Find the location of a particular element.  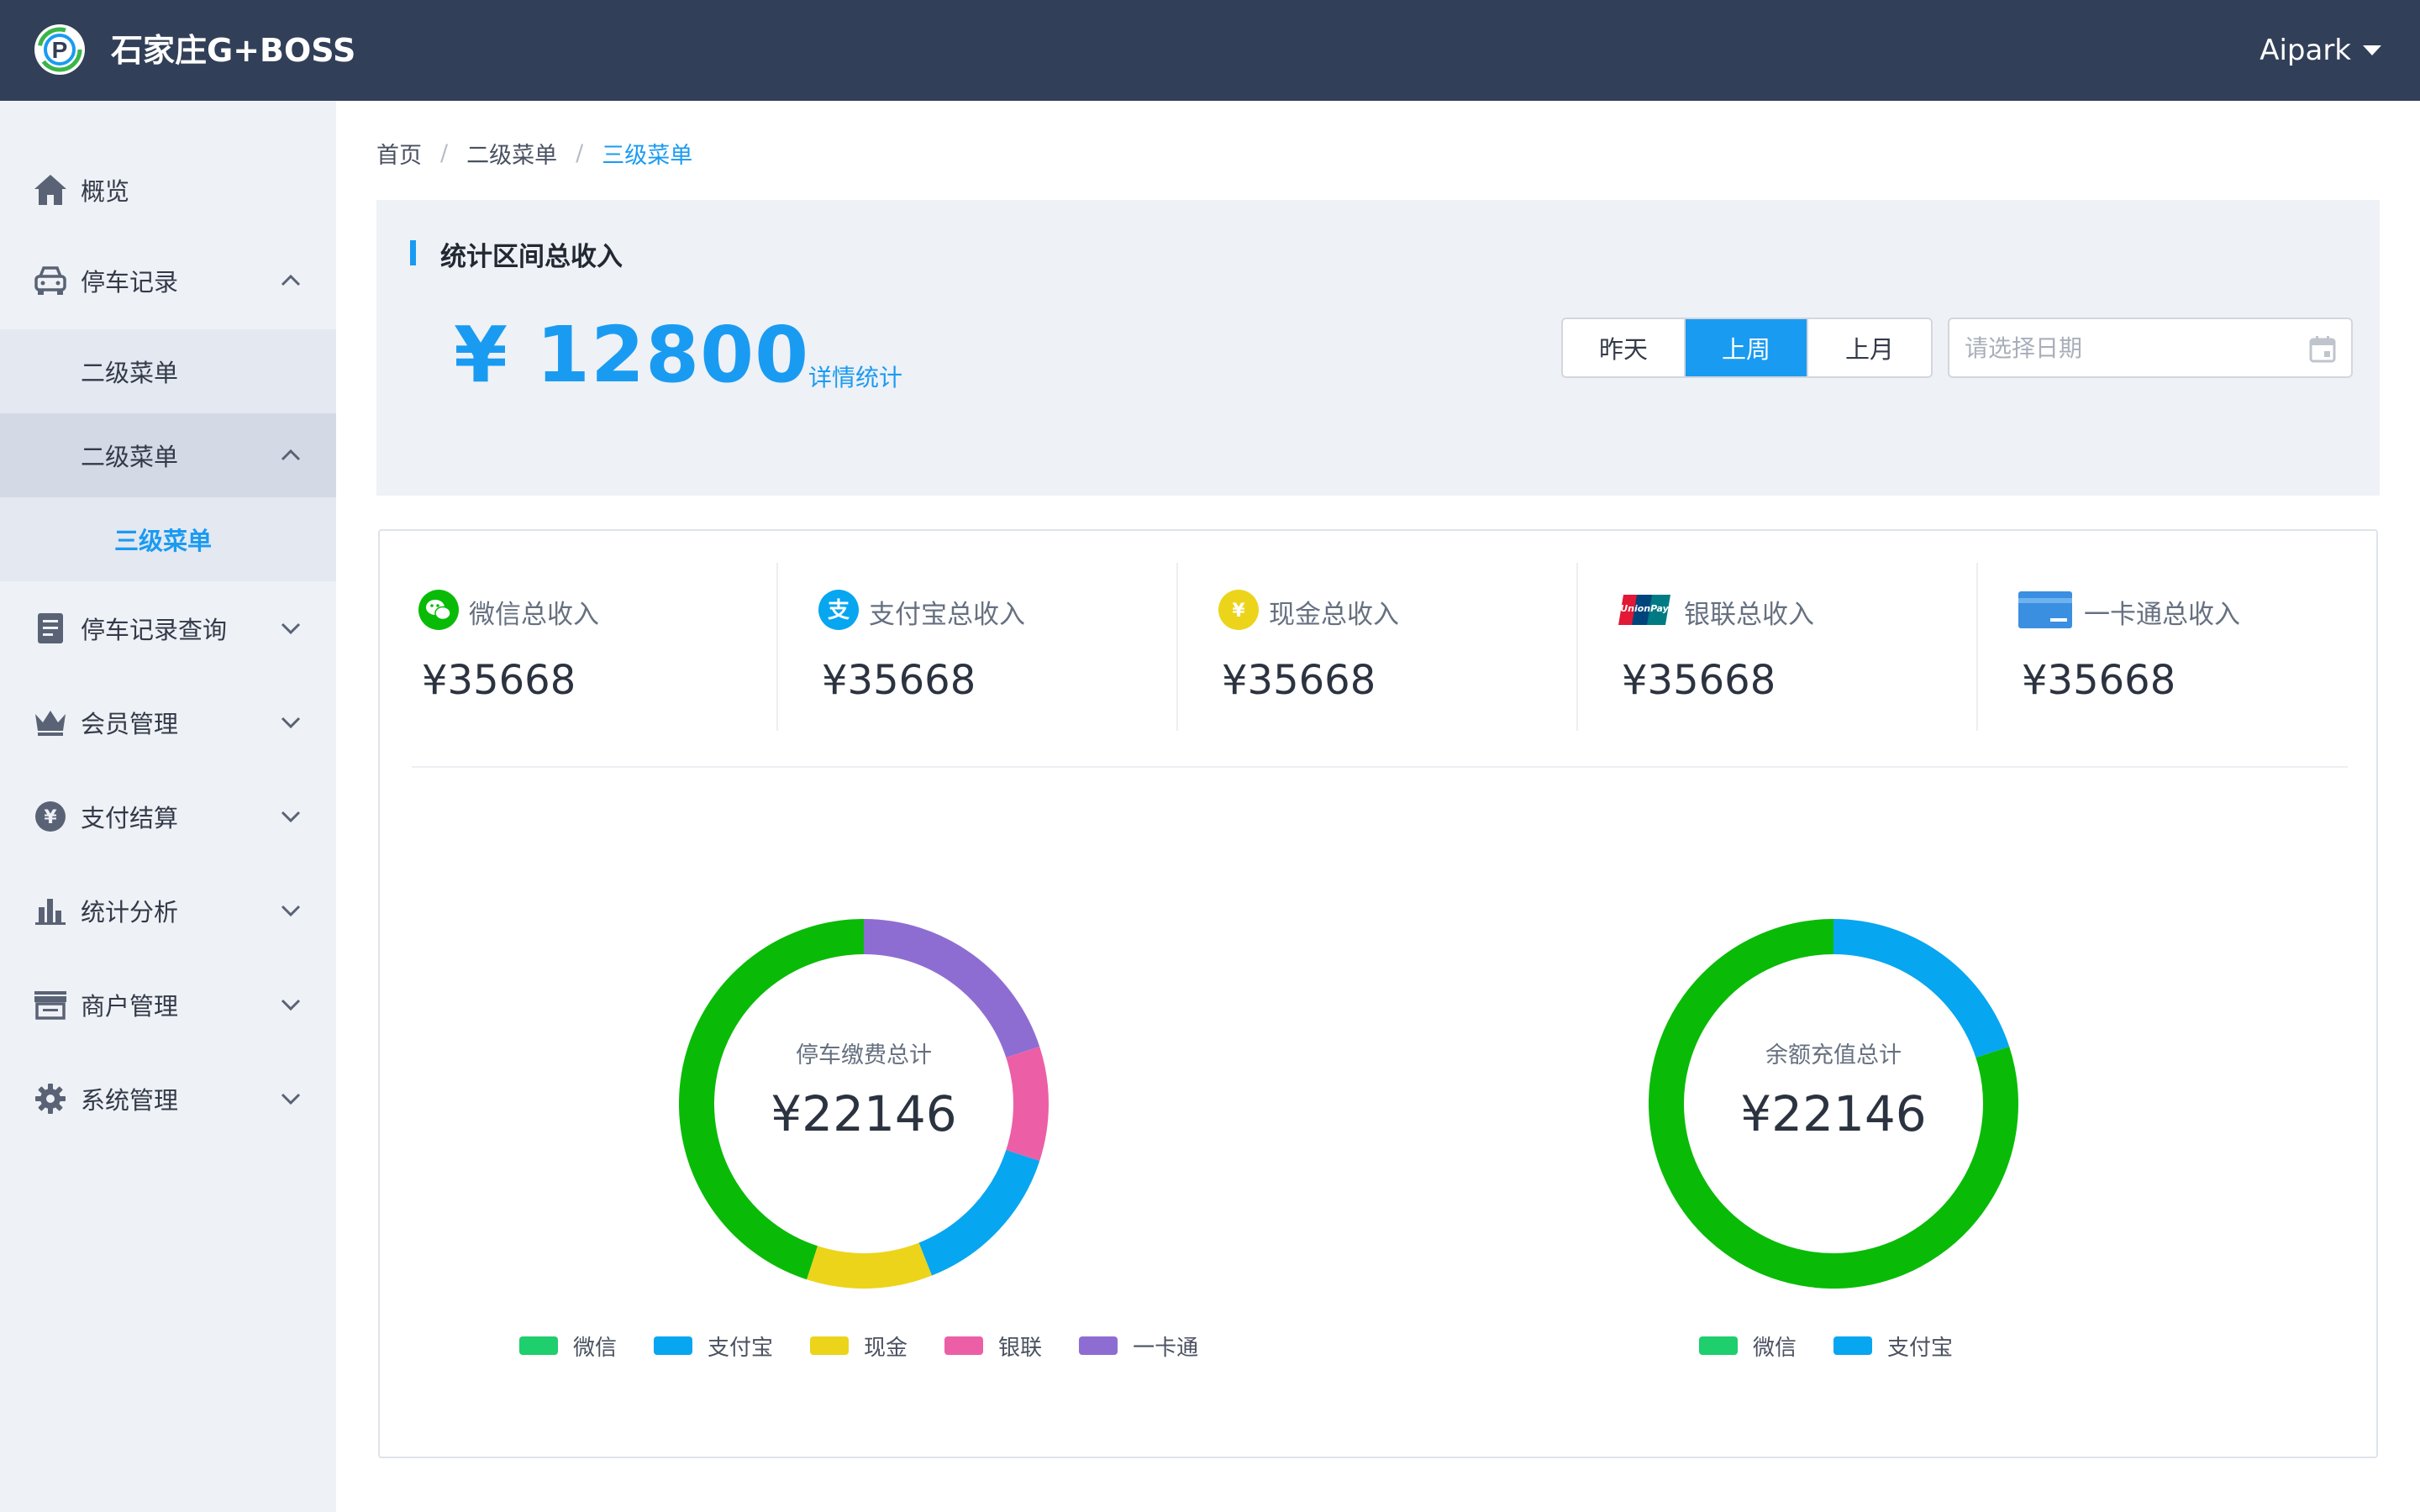

yen-icon: ¥ is located at coordinates (51, 816).